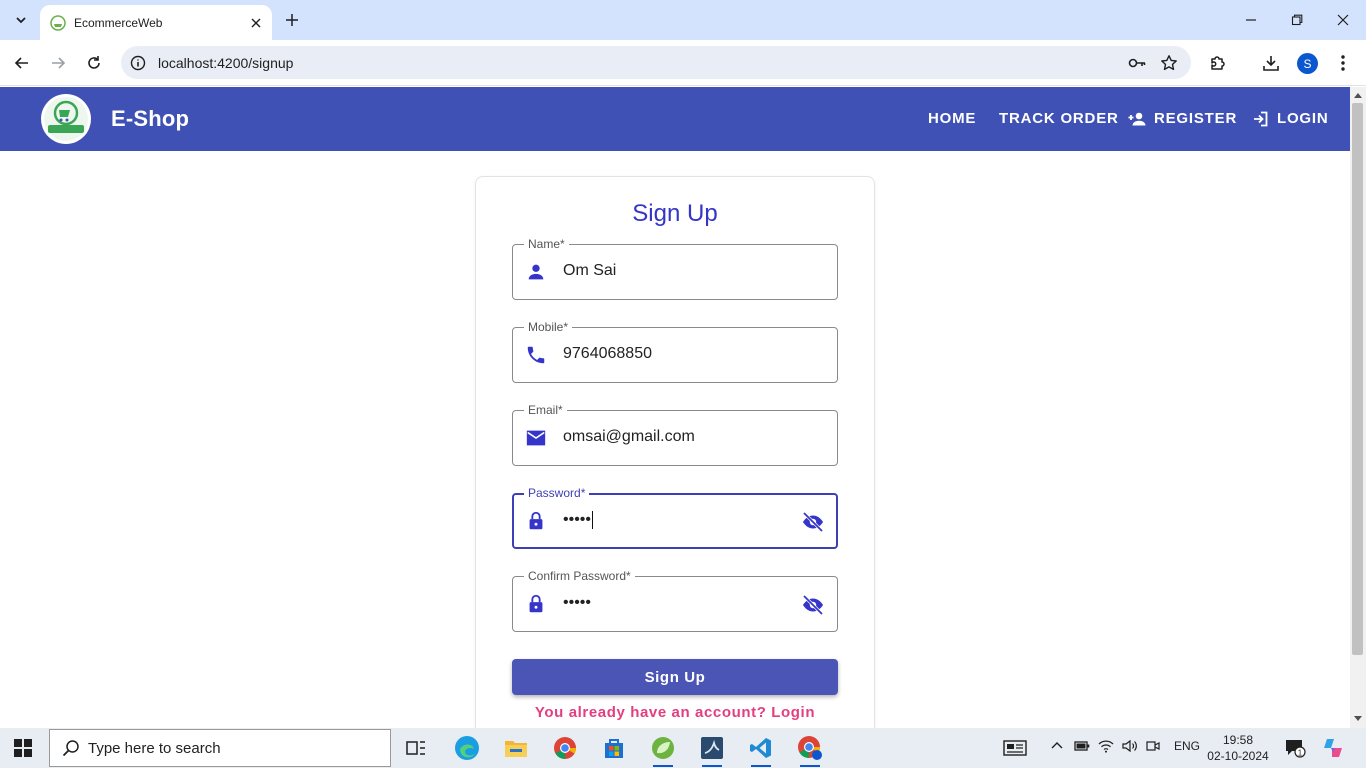 The width and height of the screenshot is (1366, 768). I want to click on confirm-password-input: •••••, so click(577, 603).